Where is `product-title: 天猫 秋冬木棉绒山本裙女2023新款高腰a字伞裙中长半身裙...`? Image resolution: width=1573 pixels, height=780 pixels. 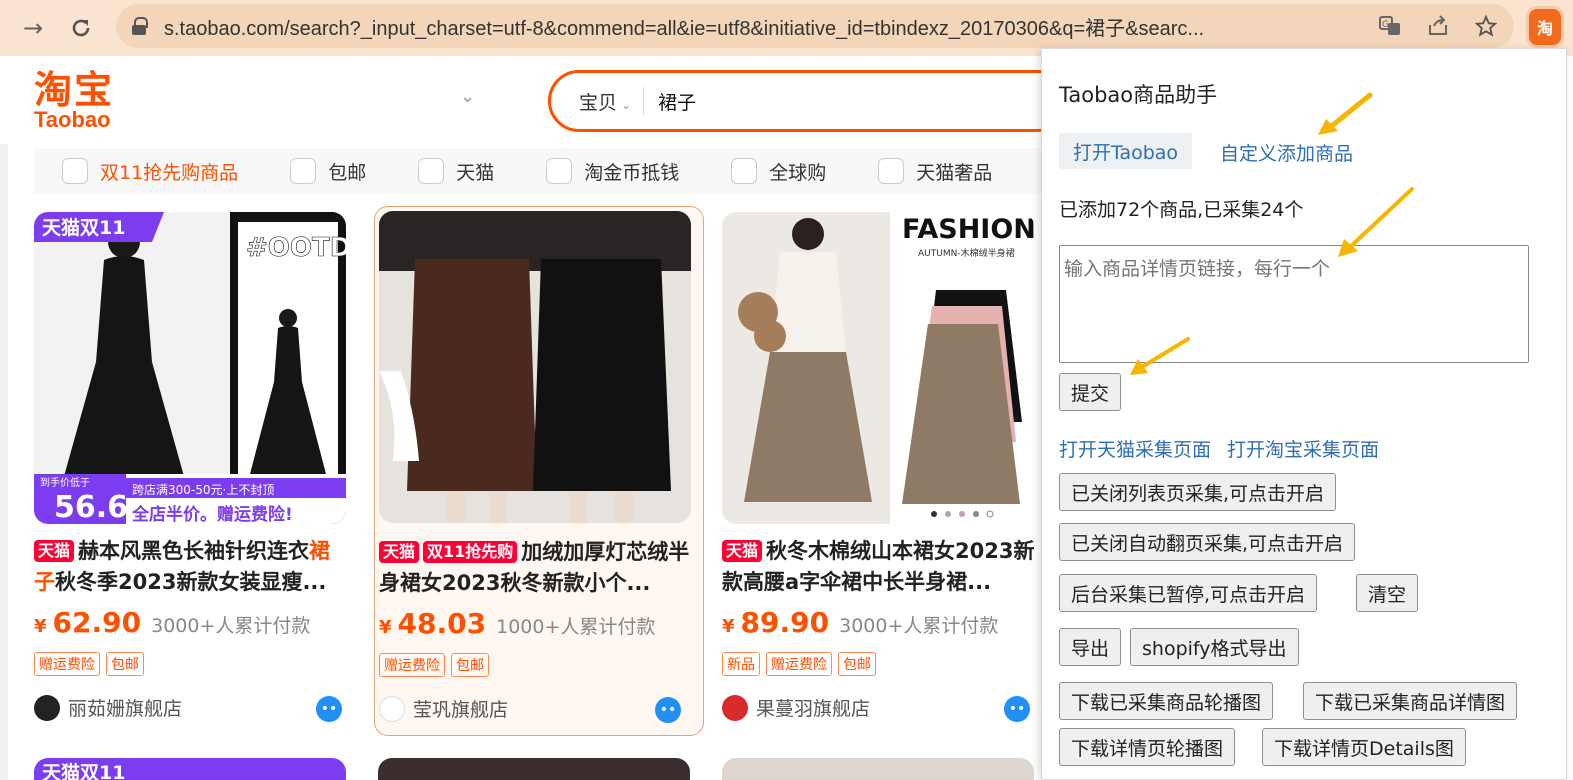 product-title: 天猫 秋冬木棉绒山本裙女2023新款高腰a字伞裙中长半身裙... is located at coordinates (880, 568).